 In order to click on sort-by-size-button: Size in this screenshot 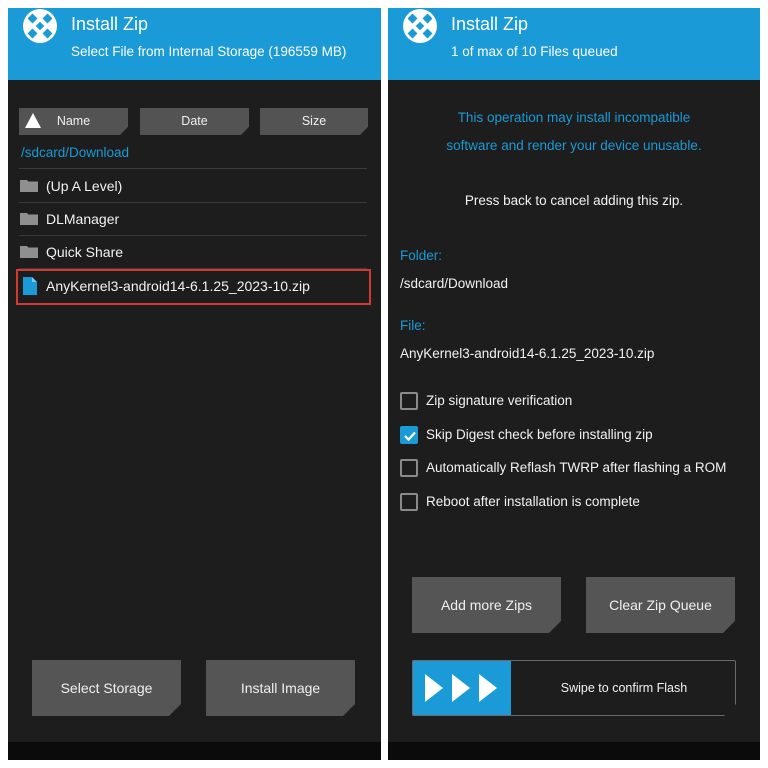, I will do `click(314, 121)`.